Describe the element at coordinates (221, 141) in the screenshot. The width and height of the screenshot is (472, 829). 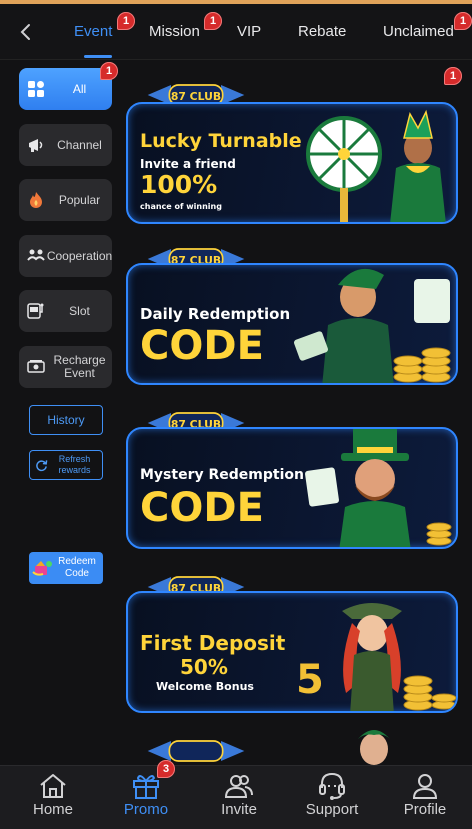
I see `banner-title: Lucky Turnable` at that location.